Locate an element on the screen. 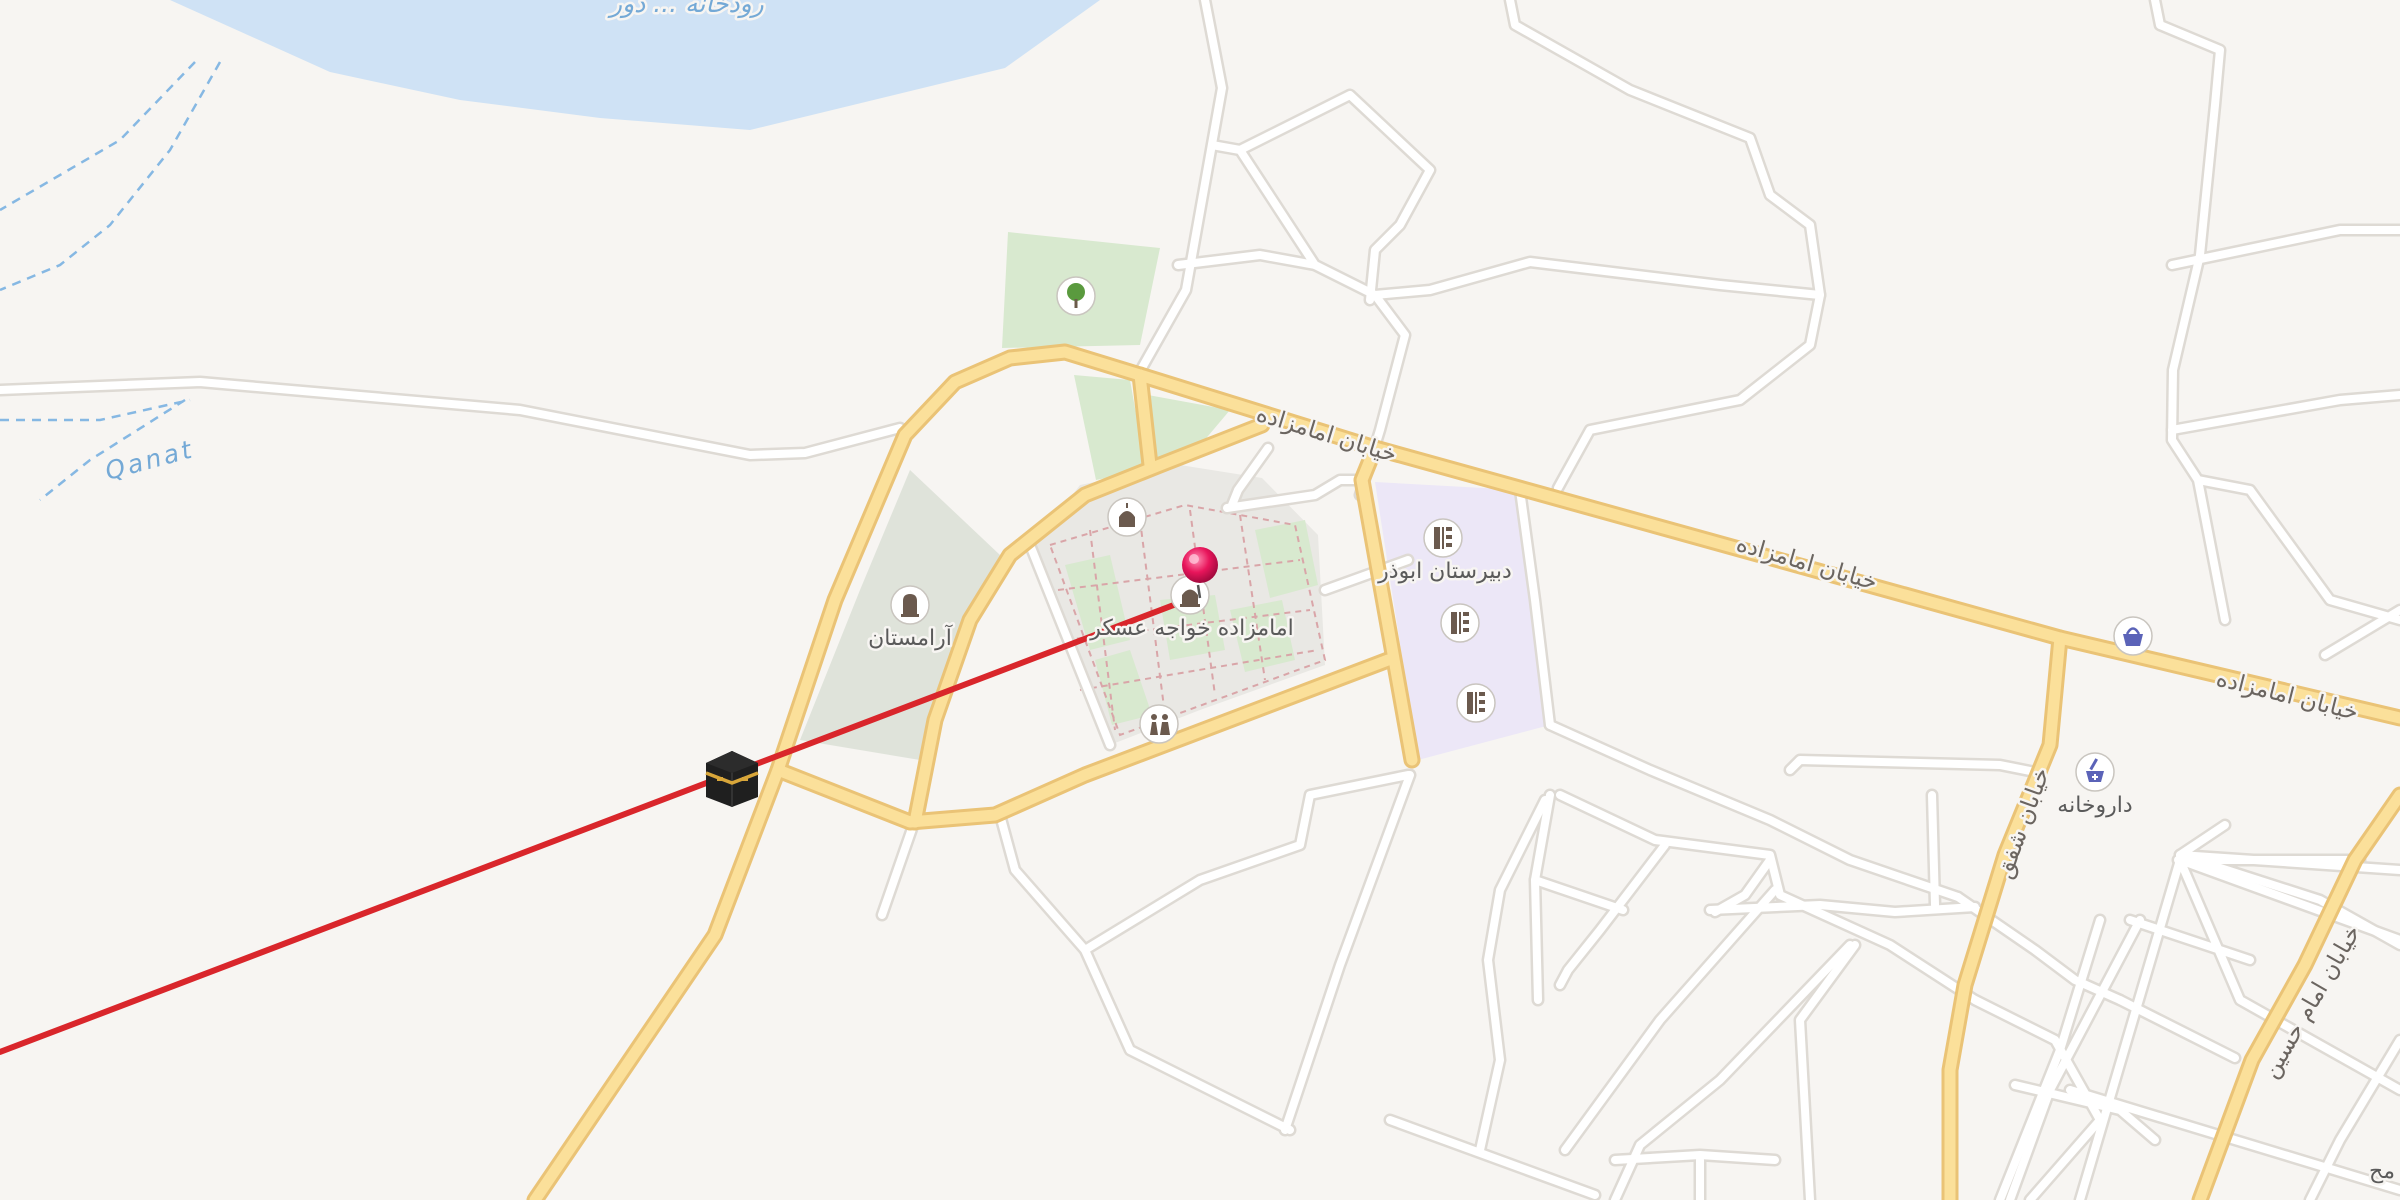 The image size is (2400, 1200). road-label-imamzadeh-3: خیابان امامزاده is located at coordinates (2287, 696).